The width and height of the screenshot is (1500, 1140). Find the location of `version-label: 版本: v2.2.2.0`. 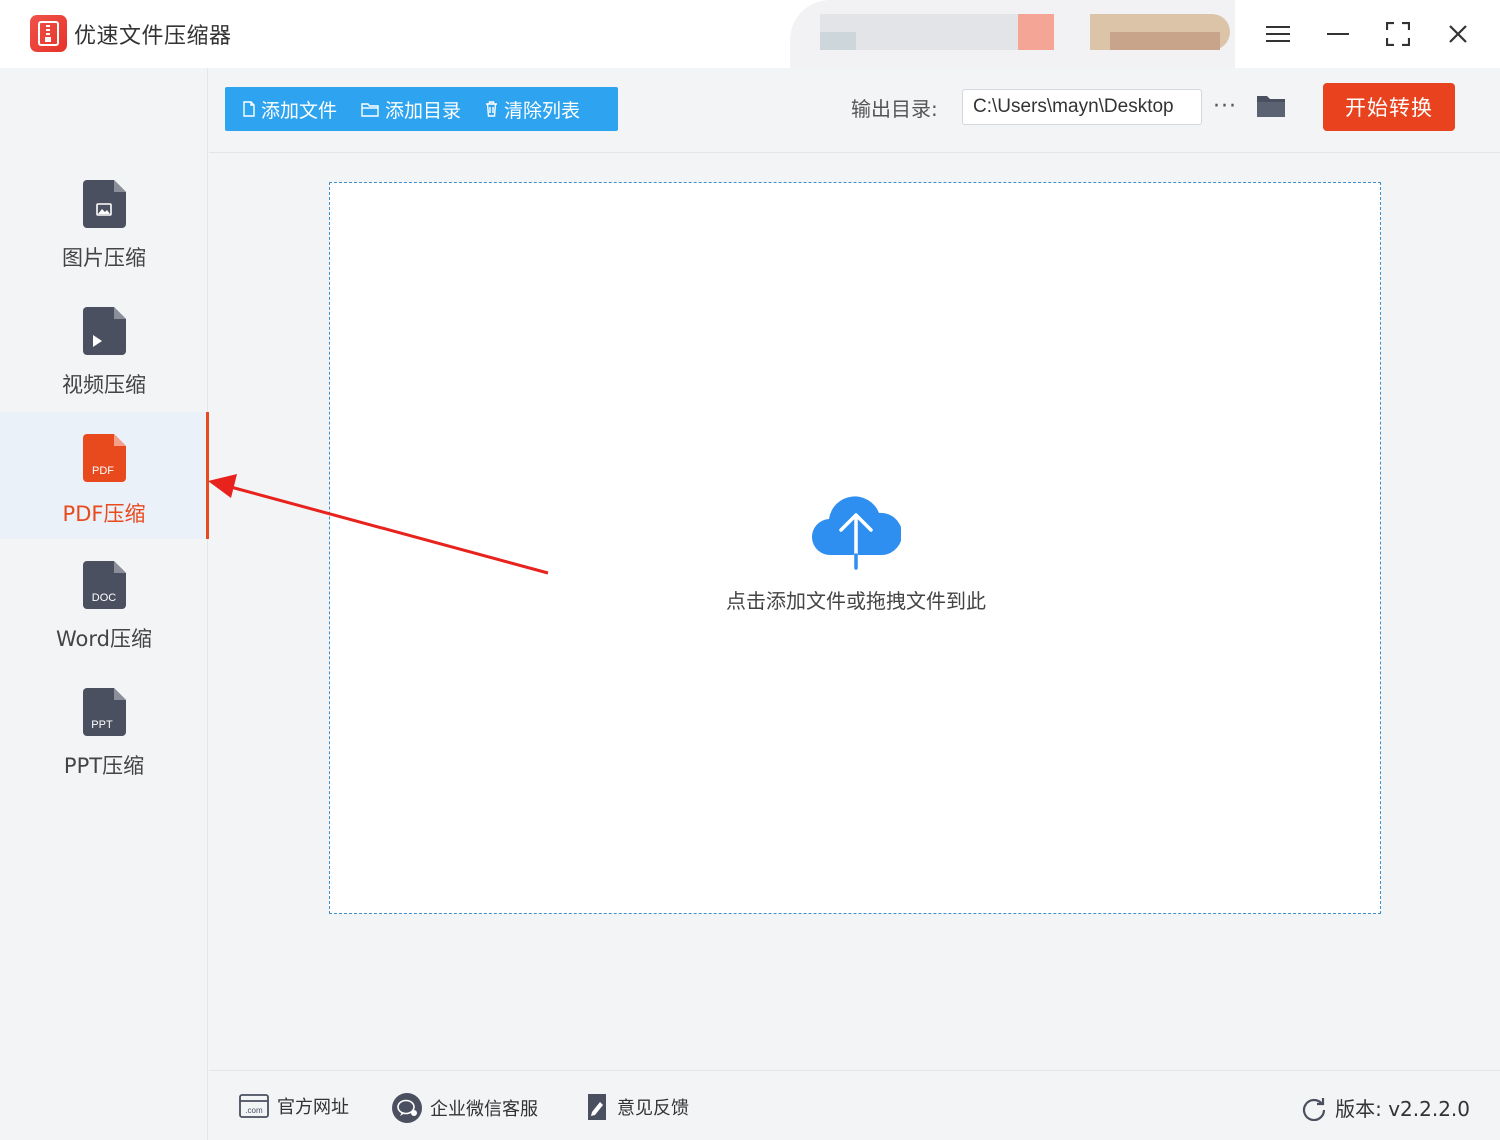

version-label: 版本: v2.2.2.0 is located at coordinates (1402, 1109).